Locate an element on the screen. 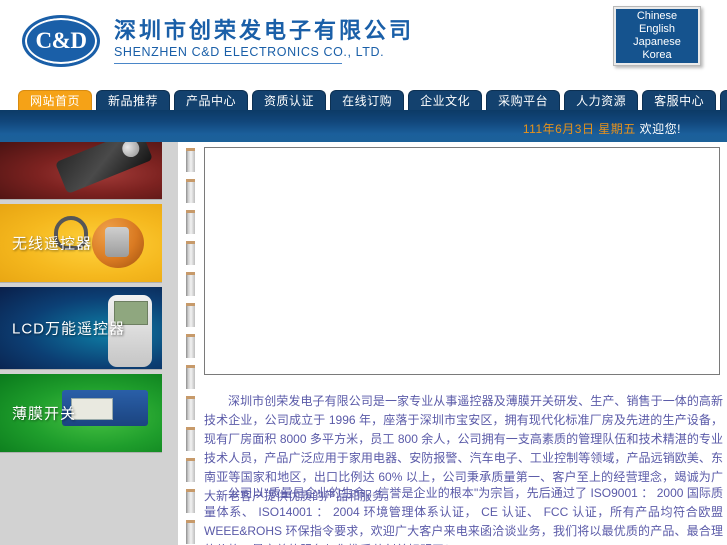  nav-tab-certification: 资质认证 is located at coordinates (289, 100).